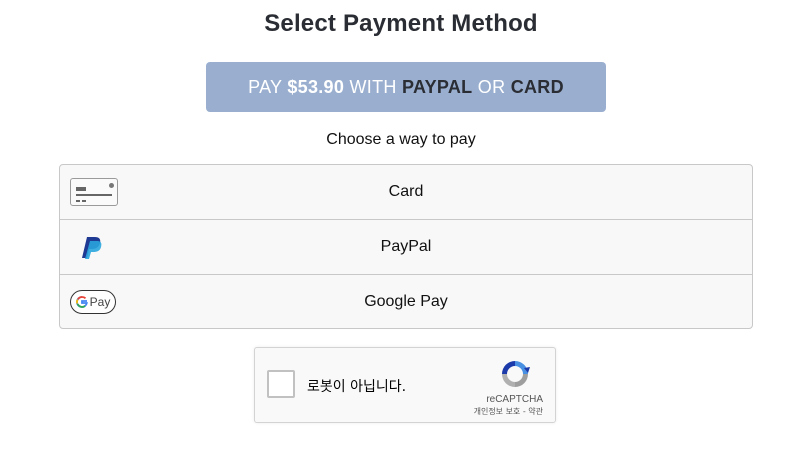  I want to click on recaptcha-widget: 로봇이 아닙니다. reCAPTCHA 개인정보 보호 - 약관, so click(405, 385).